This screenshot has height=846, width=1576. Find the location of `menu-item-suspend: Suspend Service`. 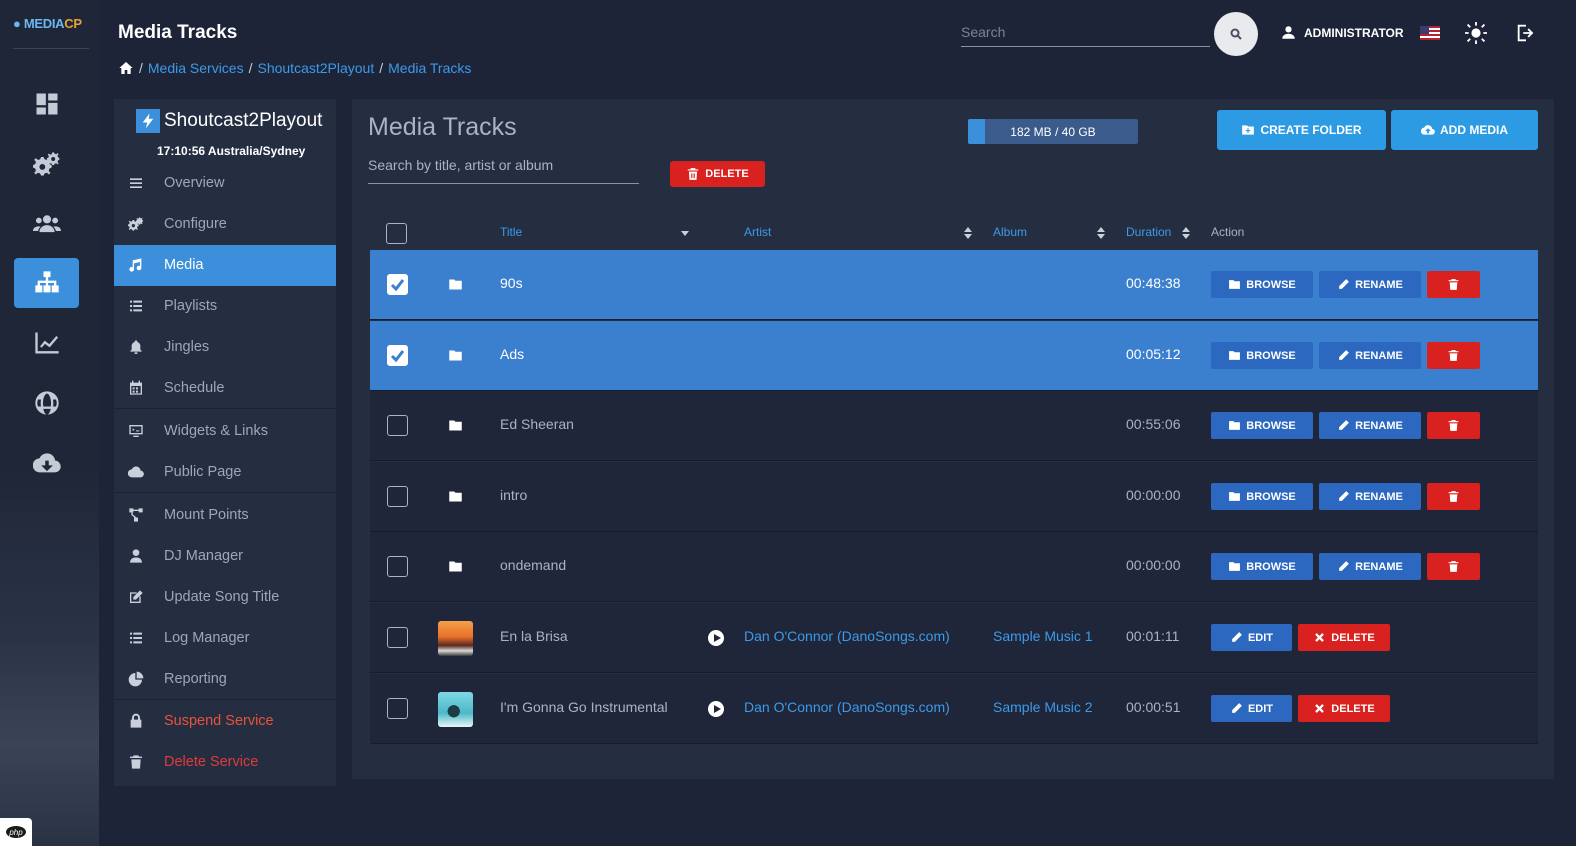

menu-item-suspend: Suspend Service is located at coordinates (225, 721).